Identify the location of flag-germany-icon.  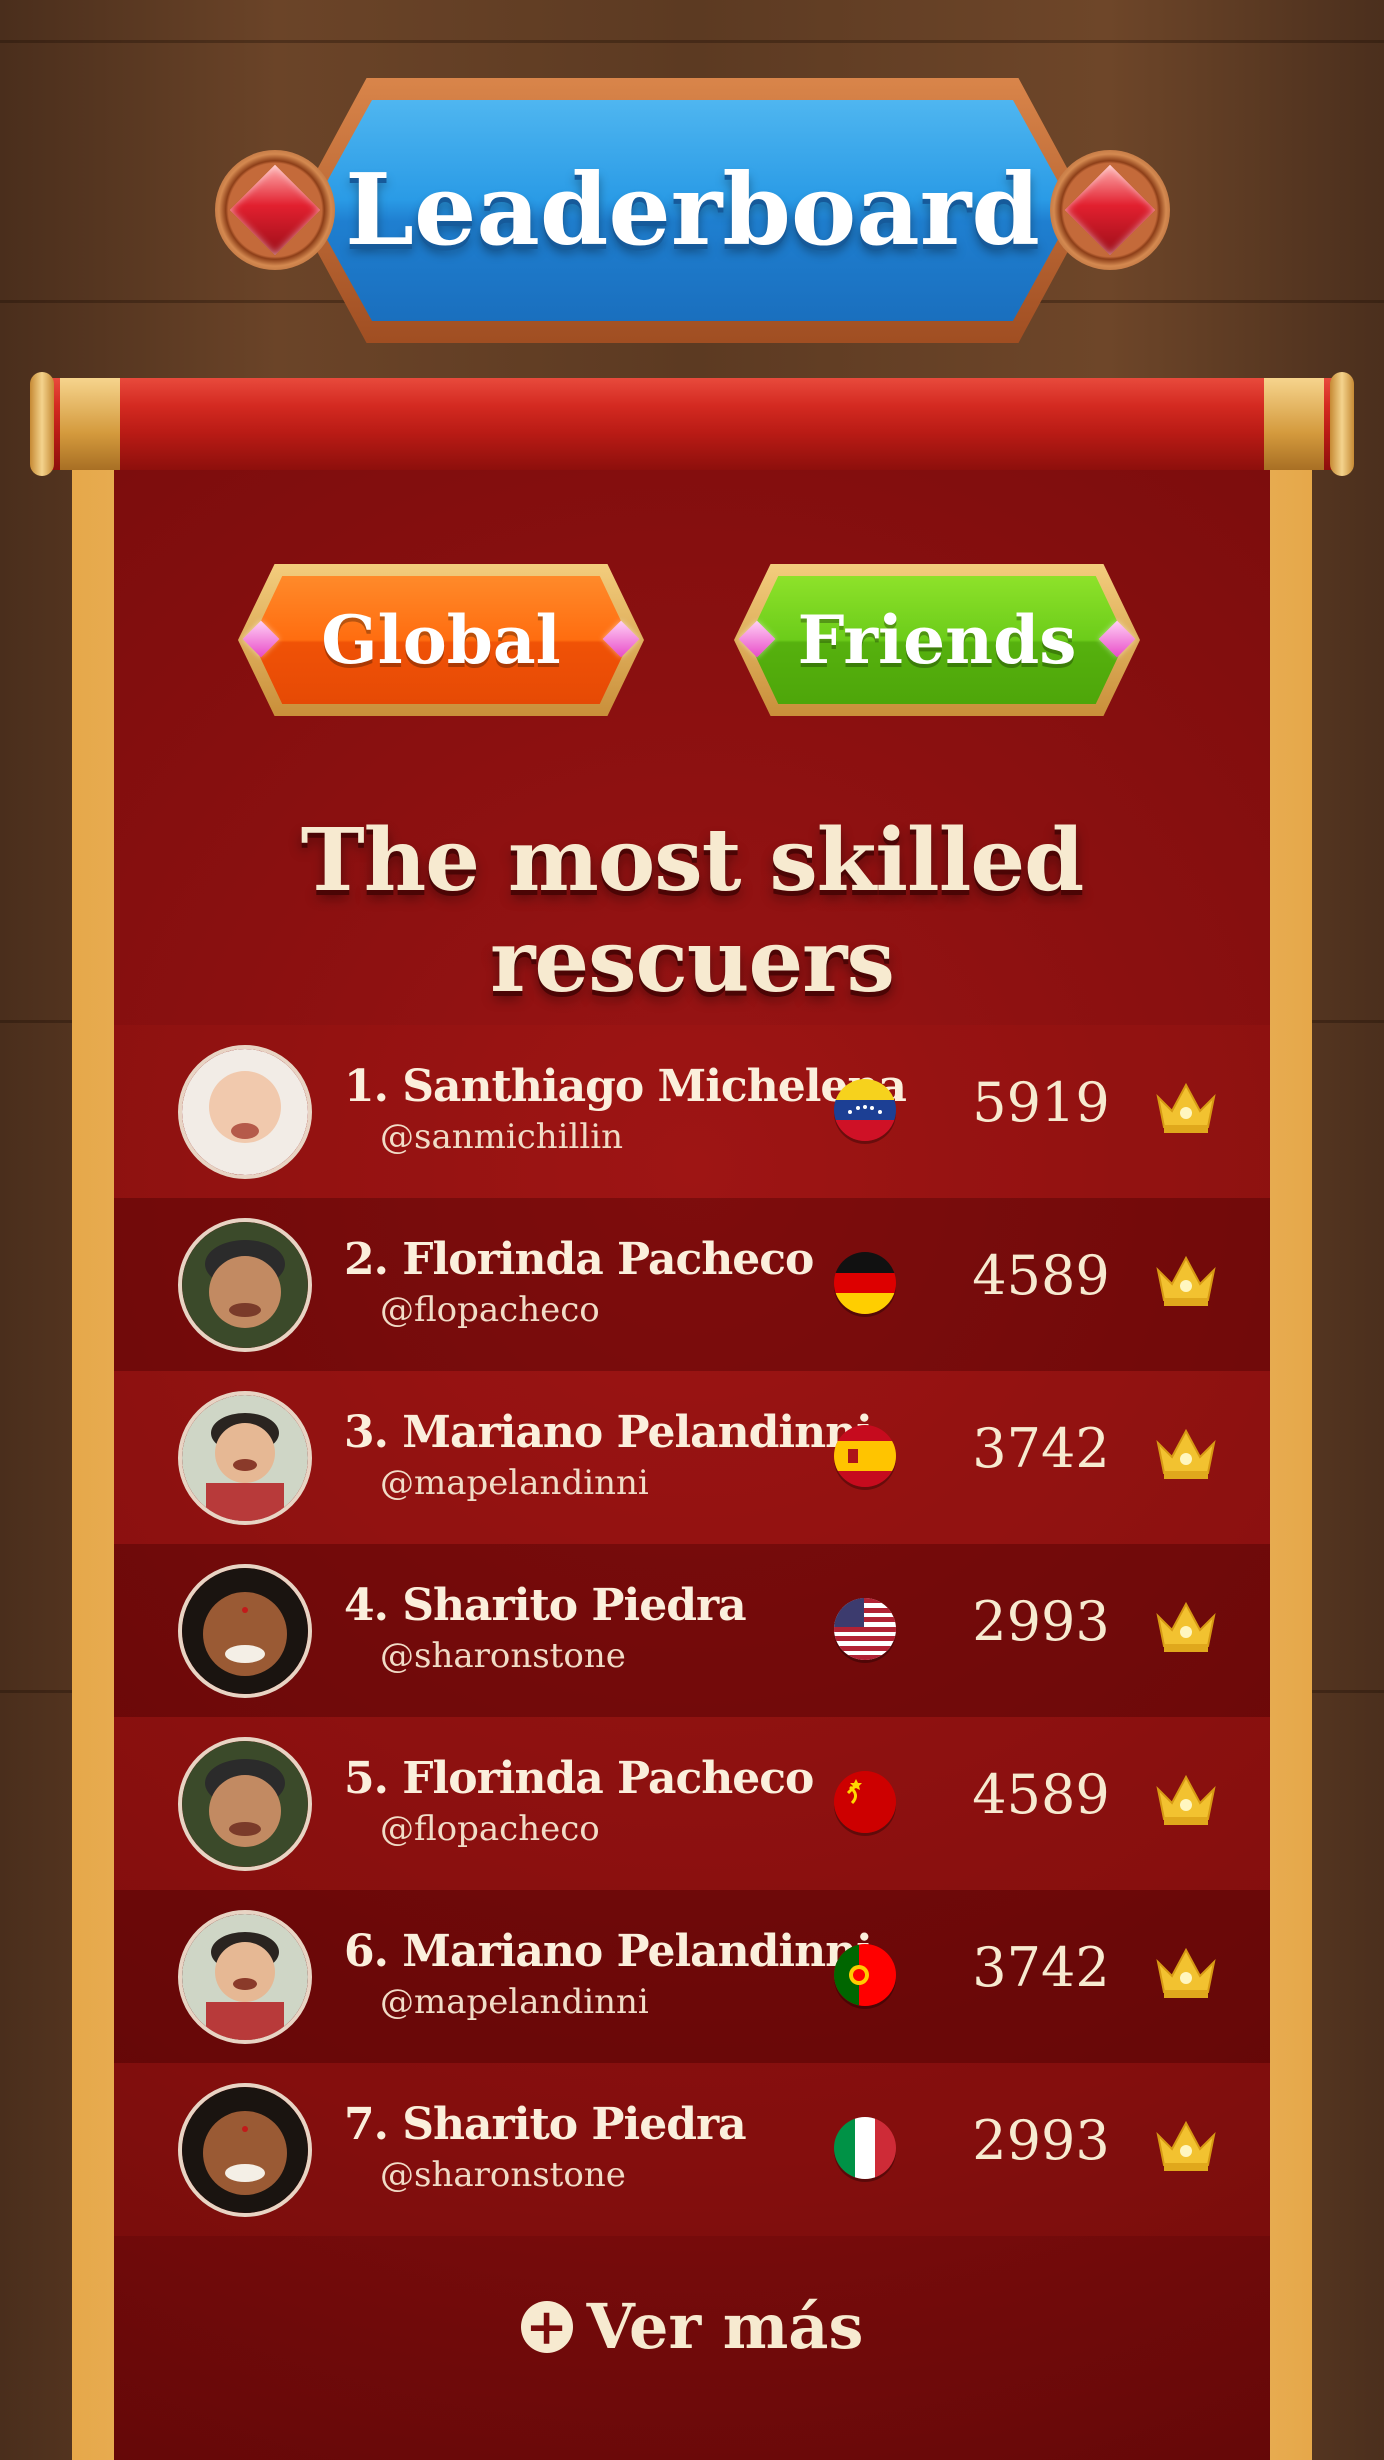
(865, 1283).